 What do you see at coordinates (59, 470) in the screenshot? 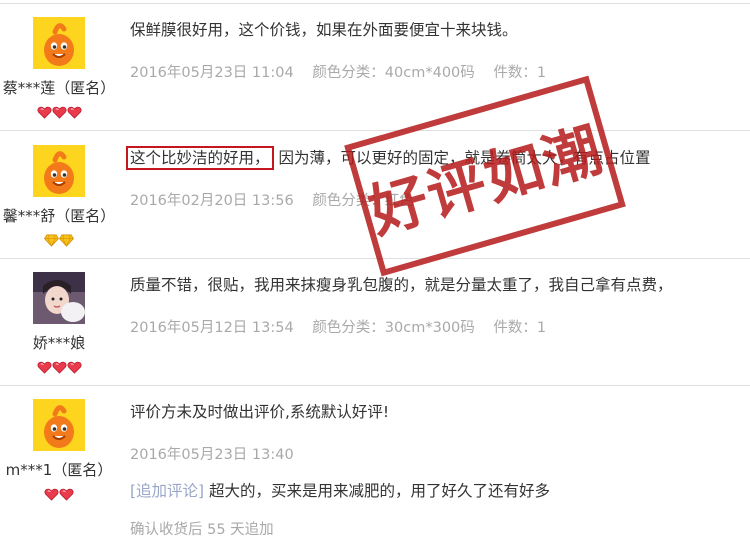
I see `reviewer-name: m***1（匿名）` at bounding box center [59, 470].